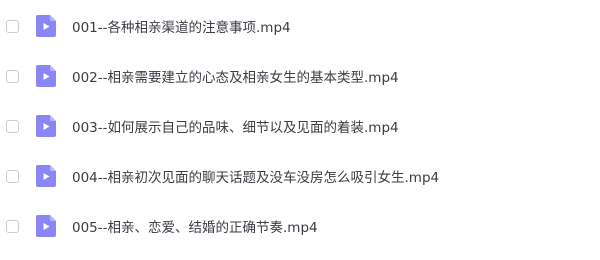  What do you see at coordinates (195, 226) in the screenshot?
I see `file-name: 005--相亲、恋爱、结婚的正确节奏.mp4` at bounding box center [195, 226].